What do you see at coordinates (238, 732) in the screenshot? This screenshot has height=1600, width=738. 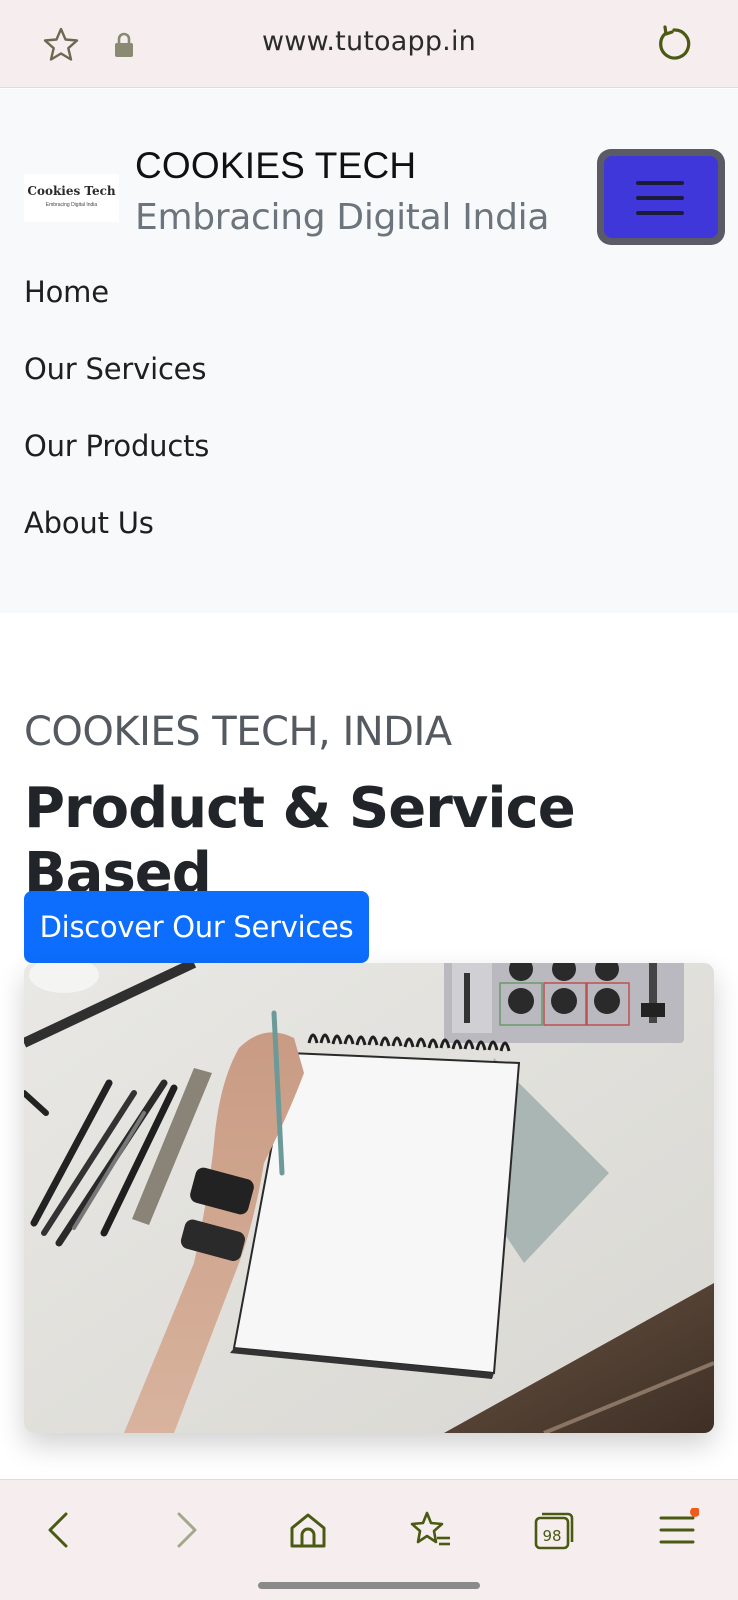 I see `hero-eyebrow: COOKIES TECH, INDIA` at bounding box center [238, 732].